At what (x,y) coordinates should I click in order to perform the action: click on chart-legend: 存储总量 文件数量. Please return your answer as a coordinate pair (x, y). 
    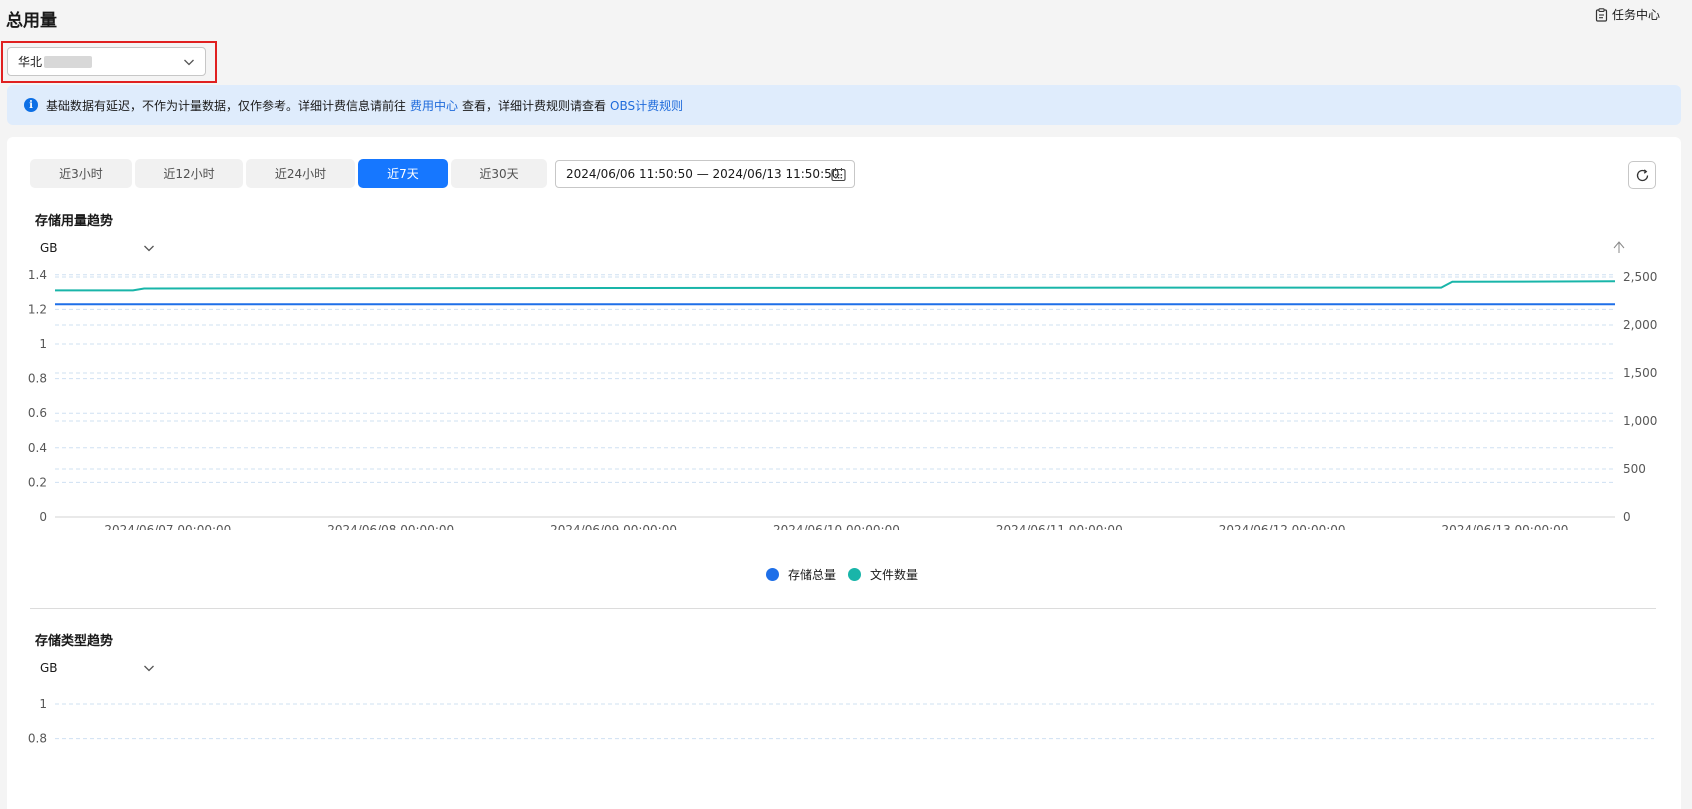
    Looking at the image, I should click on (848, 574).